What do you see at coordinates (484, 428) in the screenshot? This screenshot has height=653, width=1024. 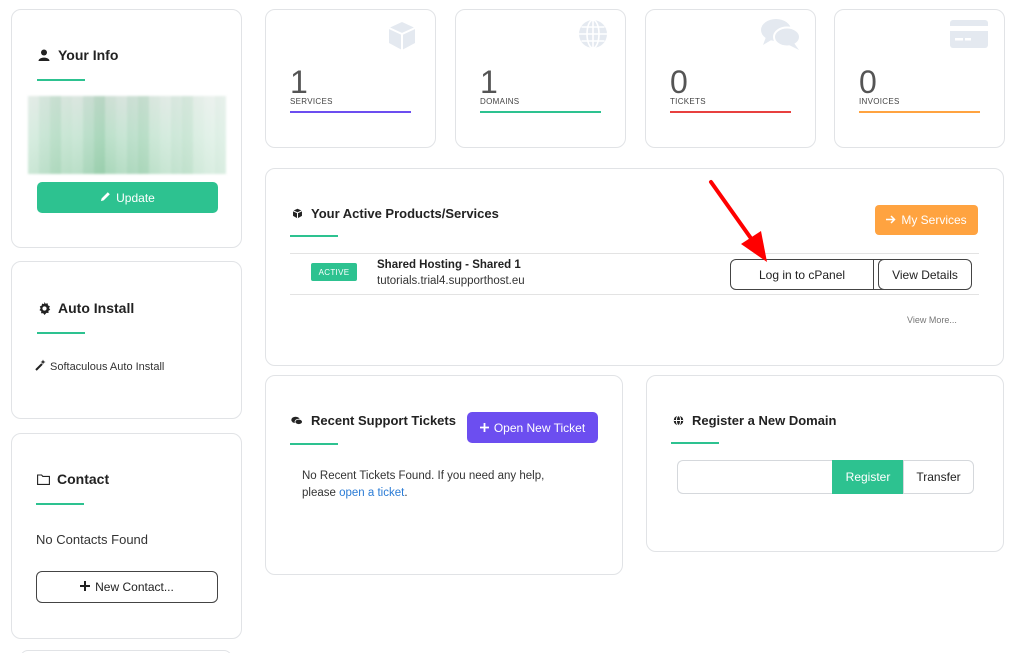 I see `plus-white-icon` at bounding box center [484, 428].